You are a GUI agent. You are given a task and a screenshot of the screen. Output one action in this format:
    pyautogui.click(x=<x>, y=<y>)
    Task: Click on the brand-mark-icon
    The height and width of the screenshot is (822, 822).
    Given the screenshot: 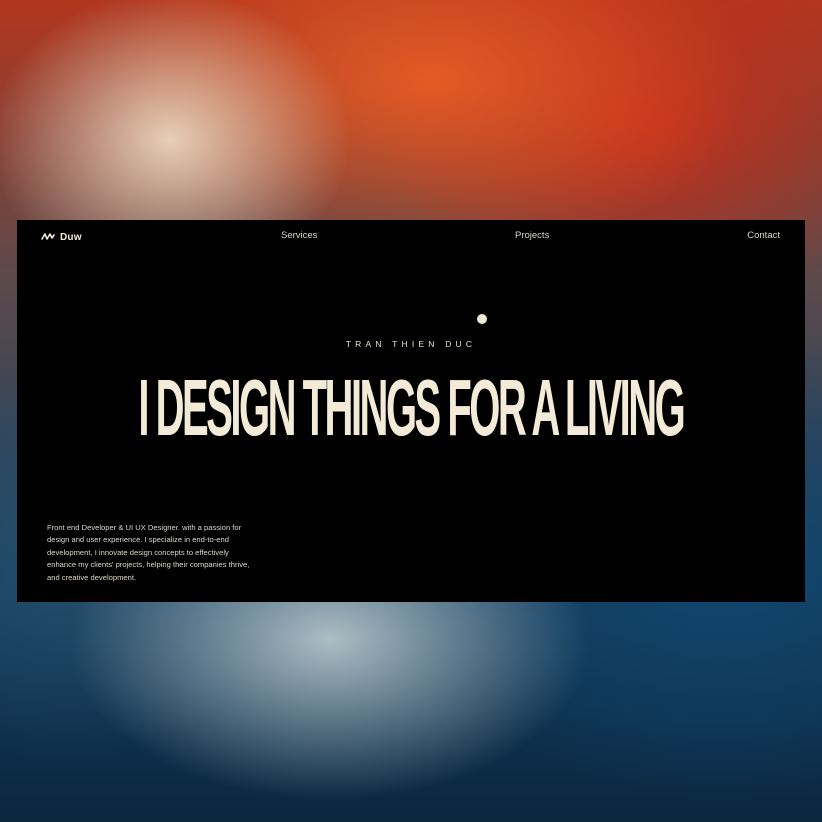 What is the action you would take?
    pyautogui.click(x=48, y=237)
    